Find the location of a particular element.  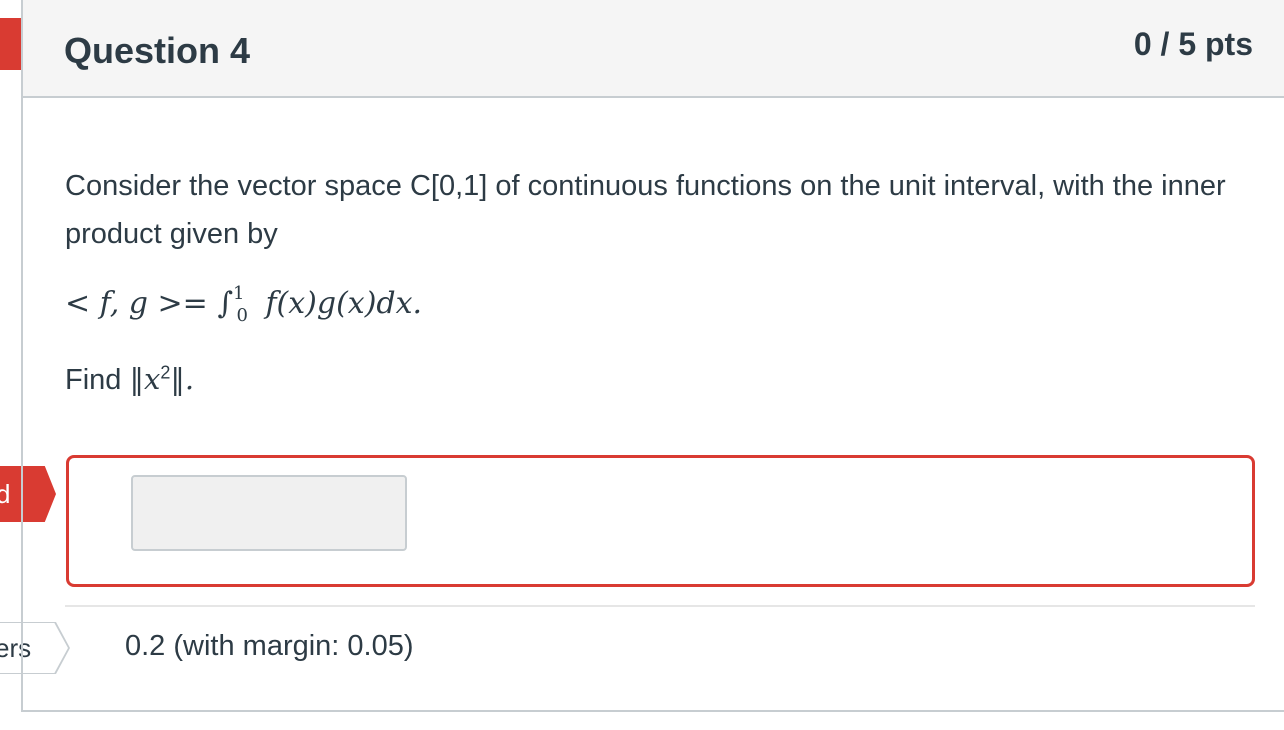

question-header: Question 4 0 / 5 pts is located at coordinates (653, 49).